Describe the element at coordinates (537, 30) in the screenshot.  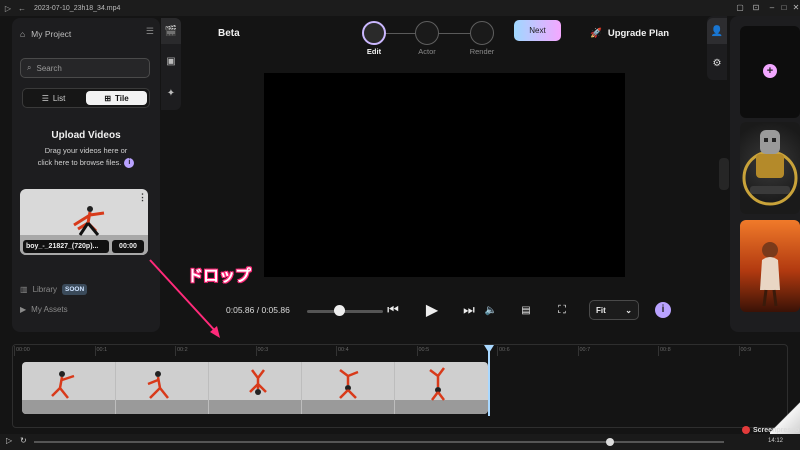
I see `next-button: Next` at that location.